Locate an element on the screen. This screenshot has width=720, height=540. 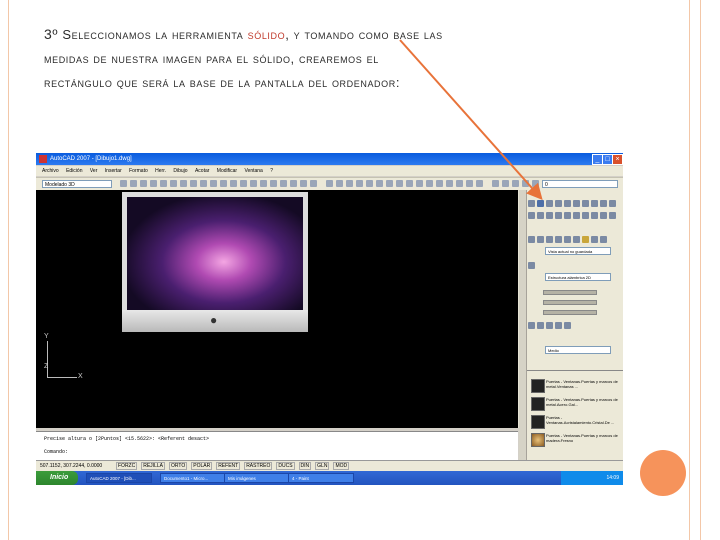
pointer-arrow is located at coordinates (471, 119).